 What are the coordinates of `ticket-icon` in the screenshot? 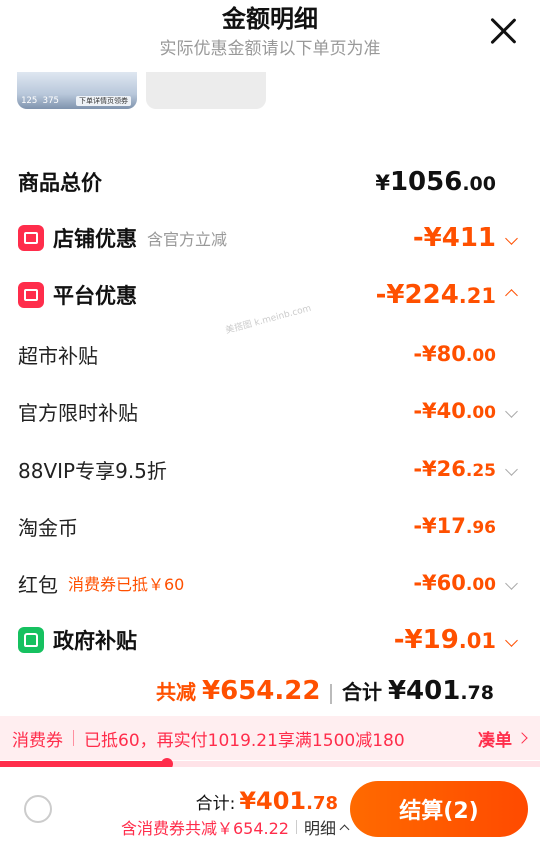 It's located at (31, 295).